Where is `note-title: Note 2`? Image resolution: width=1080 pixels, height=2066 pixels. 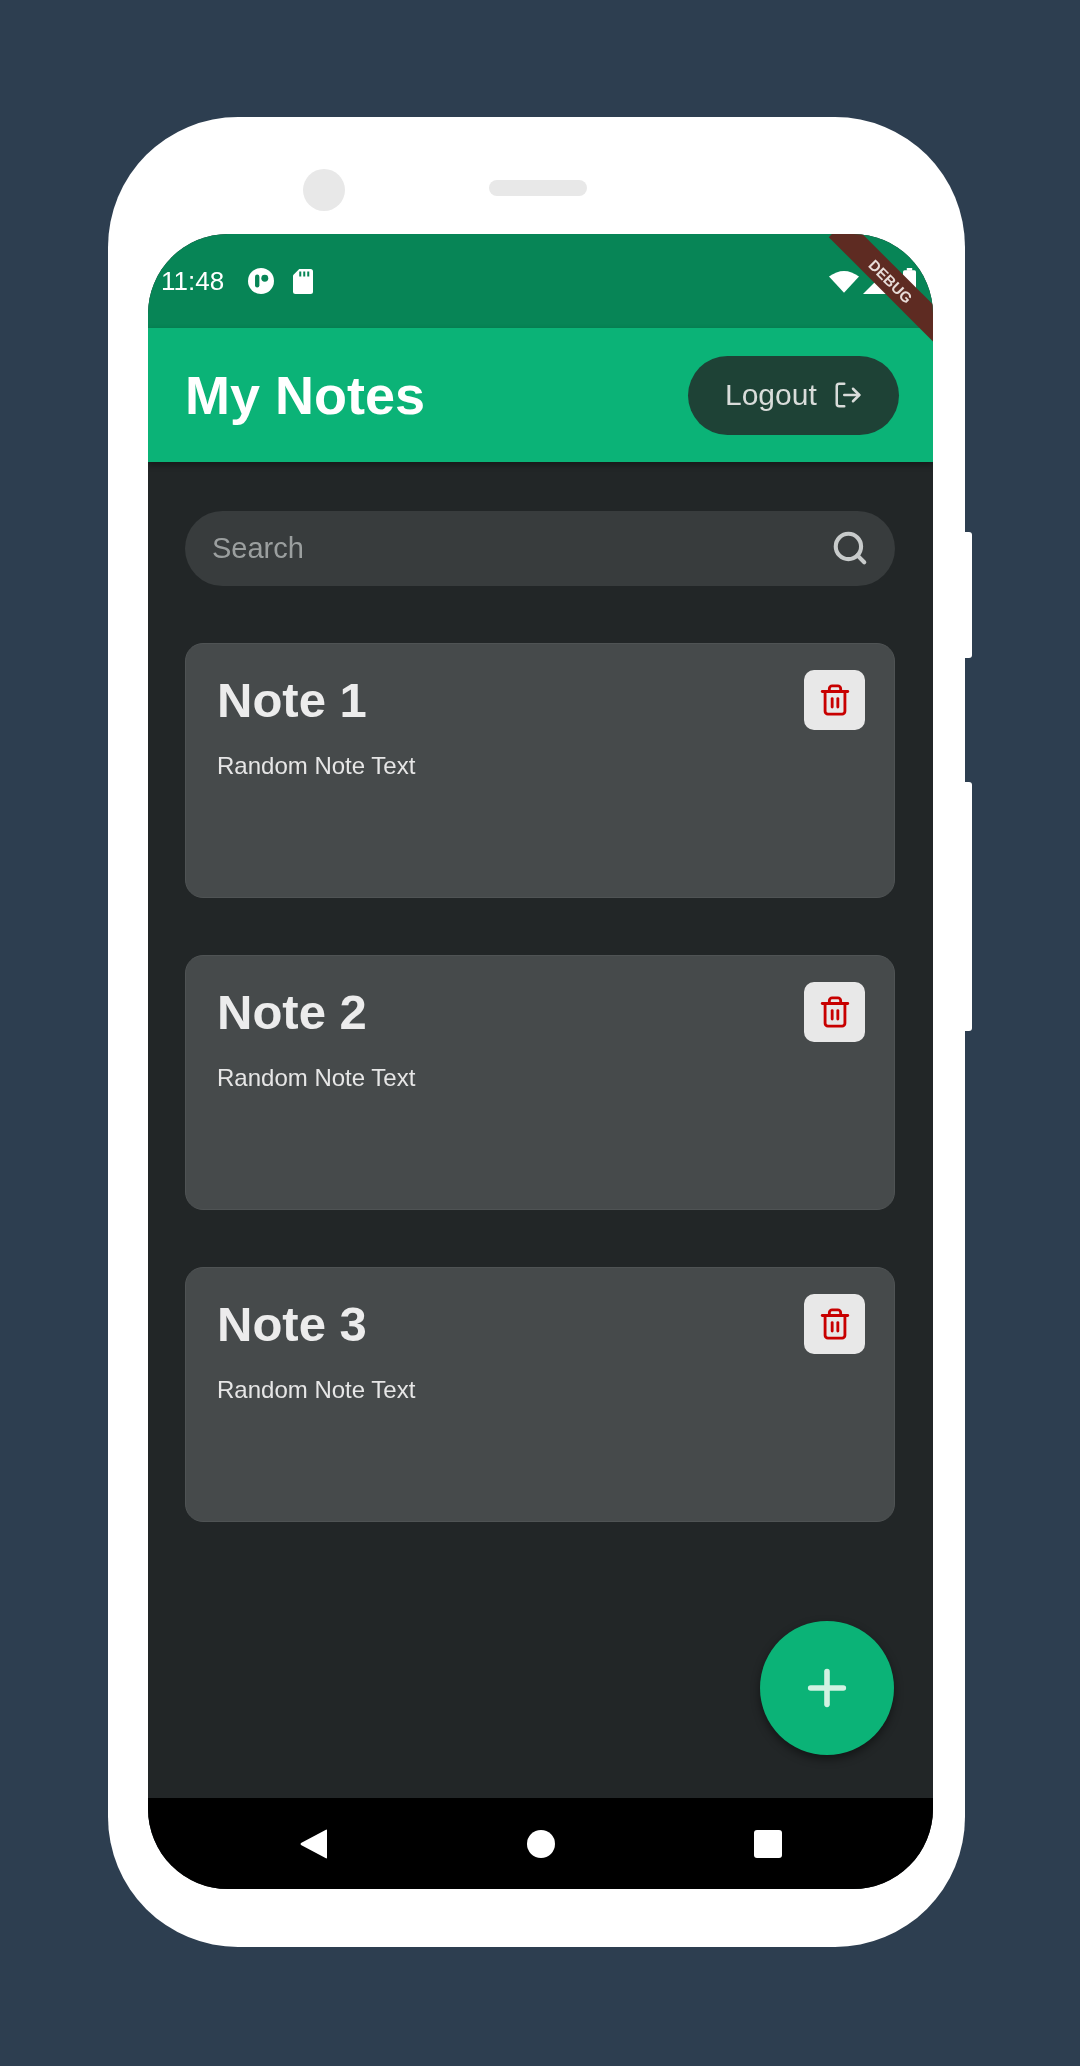
note-title: Note 2 is located at coordinates (292, 1012).